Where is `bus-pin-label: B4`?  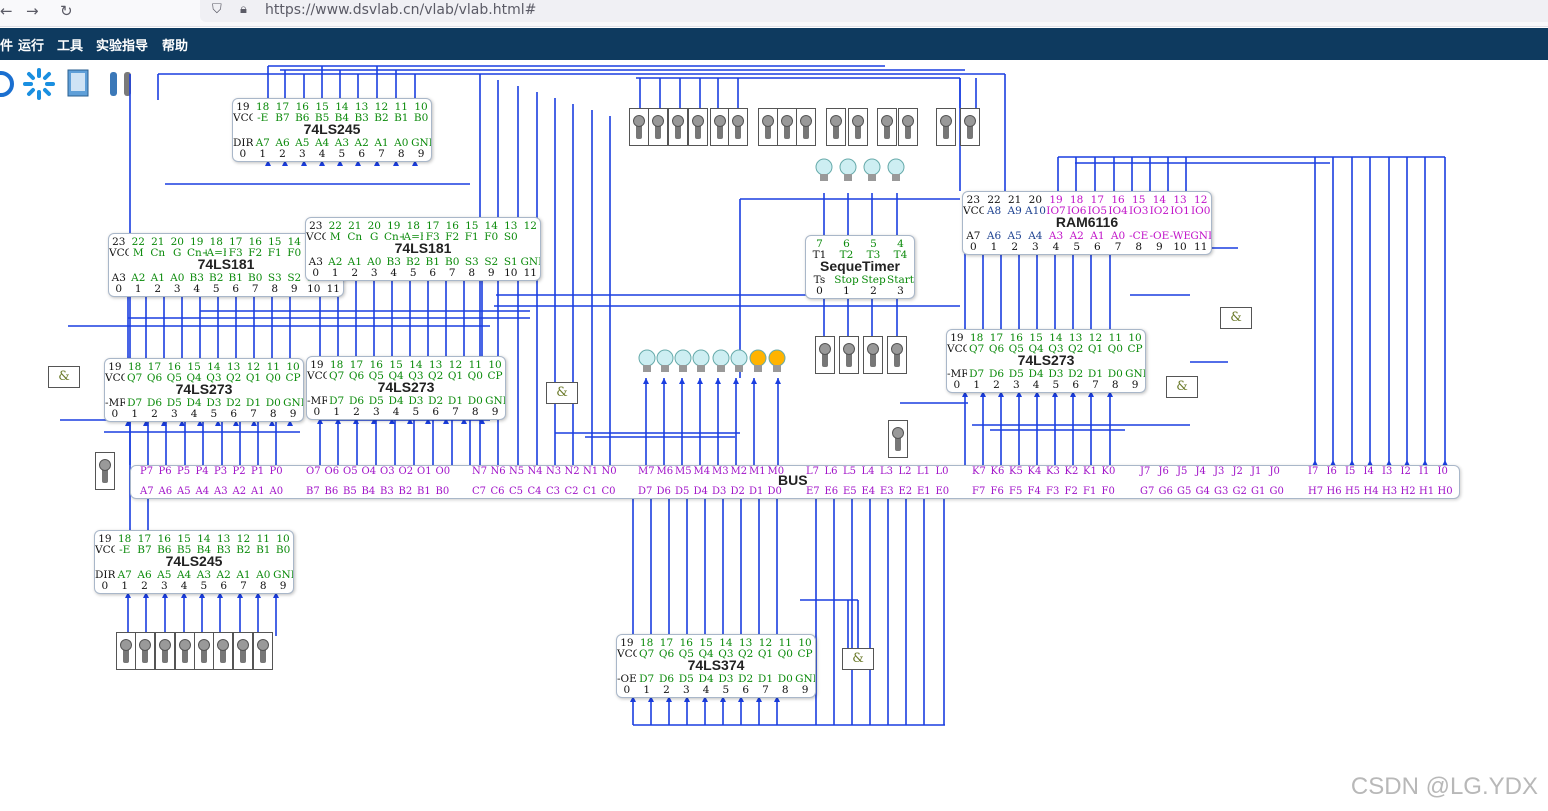 bus-pin-label: B4 is located at coordinates (368, 491).